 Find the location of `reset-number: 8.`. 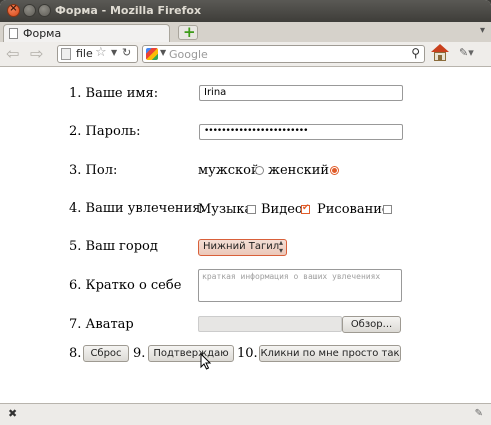

reset-number: 8. is located at coordinates (75, 353).